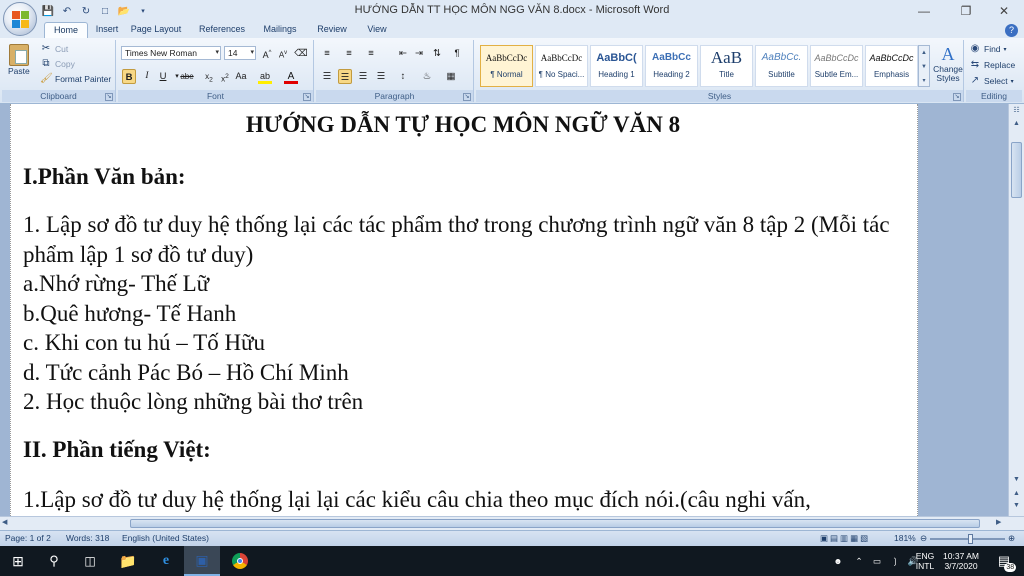 The image size is (1024, 576). What do you see at coordinates (845, 538) in the screenshot?
I see `view-buttons: ▣▤▥▦▧` at bounding box center [845, 538].